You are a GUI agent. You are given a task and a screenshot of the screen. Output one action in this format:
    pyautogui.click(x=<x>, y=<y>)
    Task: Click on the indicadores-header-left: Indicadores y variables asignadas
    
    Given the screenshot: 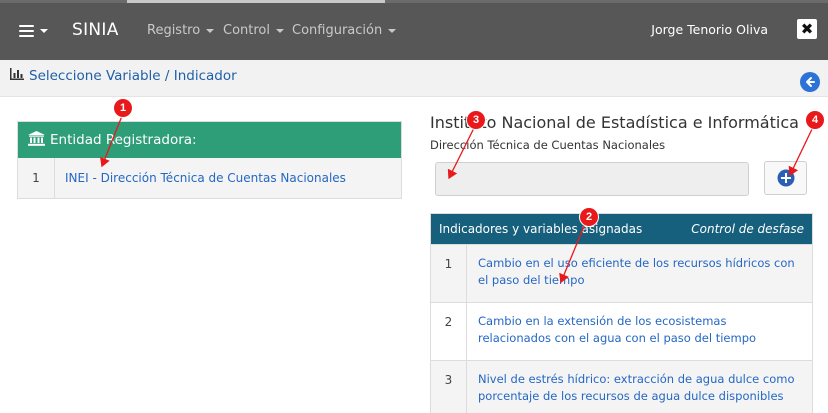 What is the action you would take?
    pyautogui.click(x=541, y=229)
    